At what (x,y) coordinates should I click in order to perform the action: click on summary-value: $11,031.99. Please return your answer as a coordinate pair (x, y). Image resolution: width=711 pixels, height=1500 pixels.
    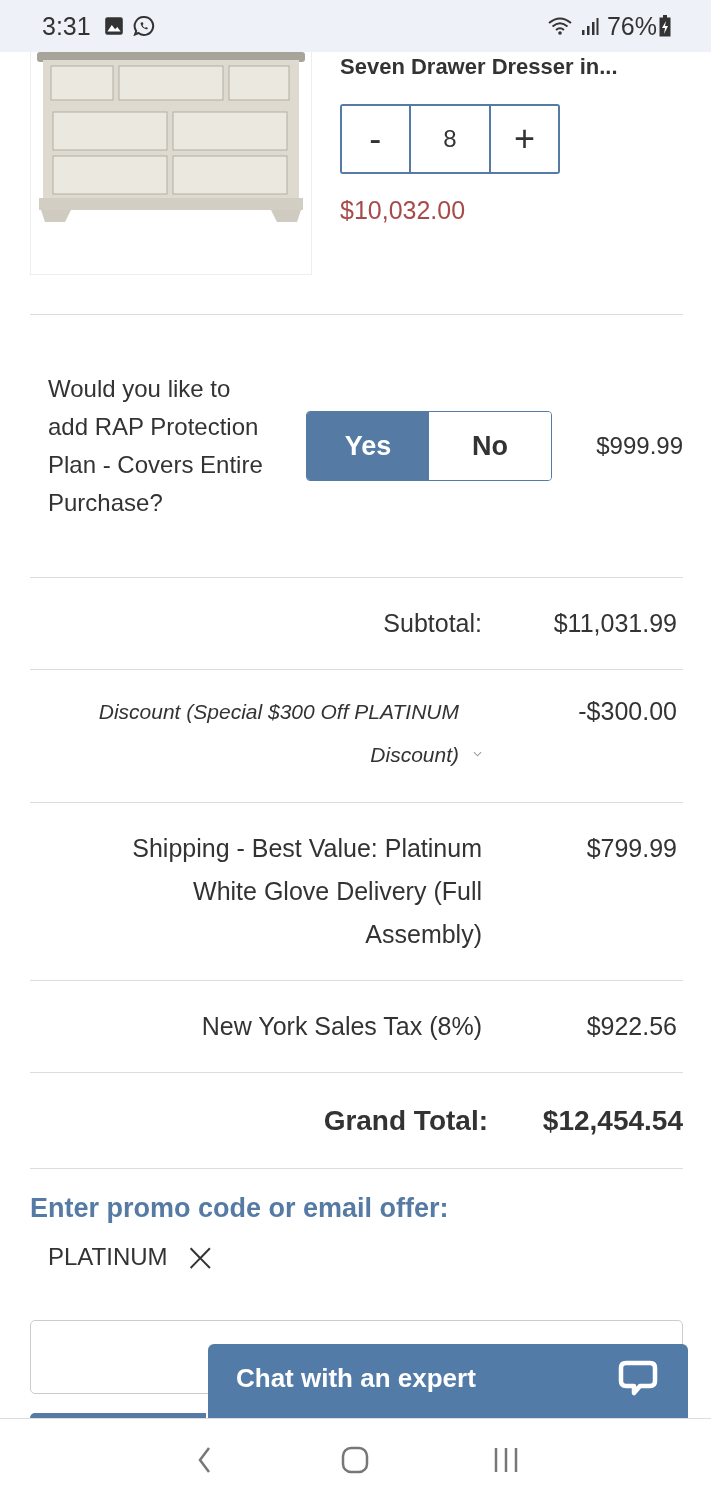
    Looking at the image, I should click on (615, 623).